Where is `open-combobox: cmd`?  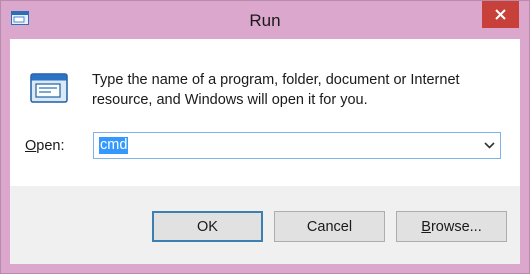
open-combobox: cmd is located at coordinates (297, 145).